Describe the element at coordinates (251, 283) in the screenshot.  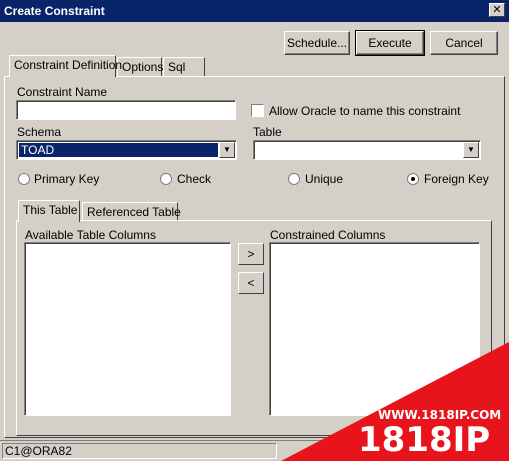
I see `move-left-button: <` at that location.